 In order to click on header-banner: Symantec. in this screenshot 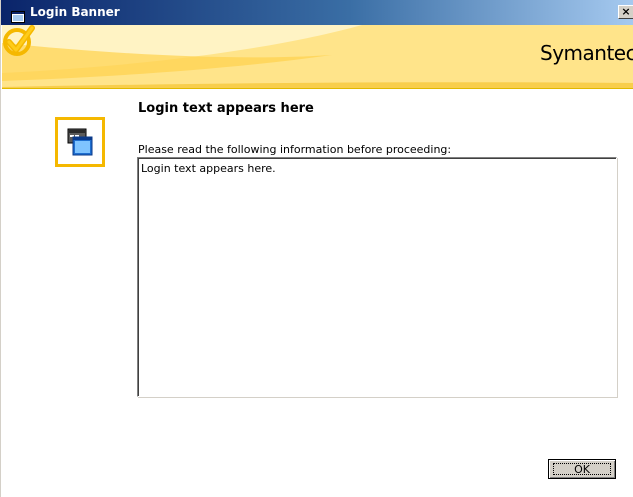, I will do `click(317, 57)`.